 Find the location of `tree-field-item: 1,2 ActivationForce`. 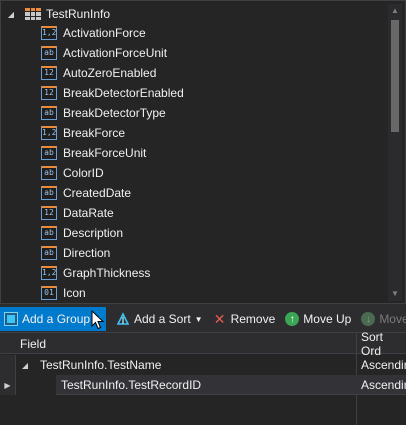

tree-field-item: 1,2 ActivationForce is located at coordinates (211, 33).